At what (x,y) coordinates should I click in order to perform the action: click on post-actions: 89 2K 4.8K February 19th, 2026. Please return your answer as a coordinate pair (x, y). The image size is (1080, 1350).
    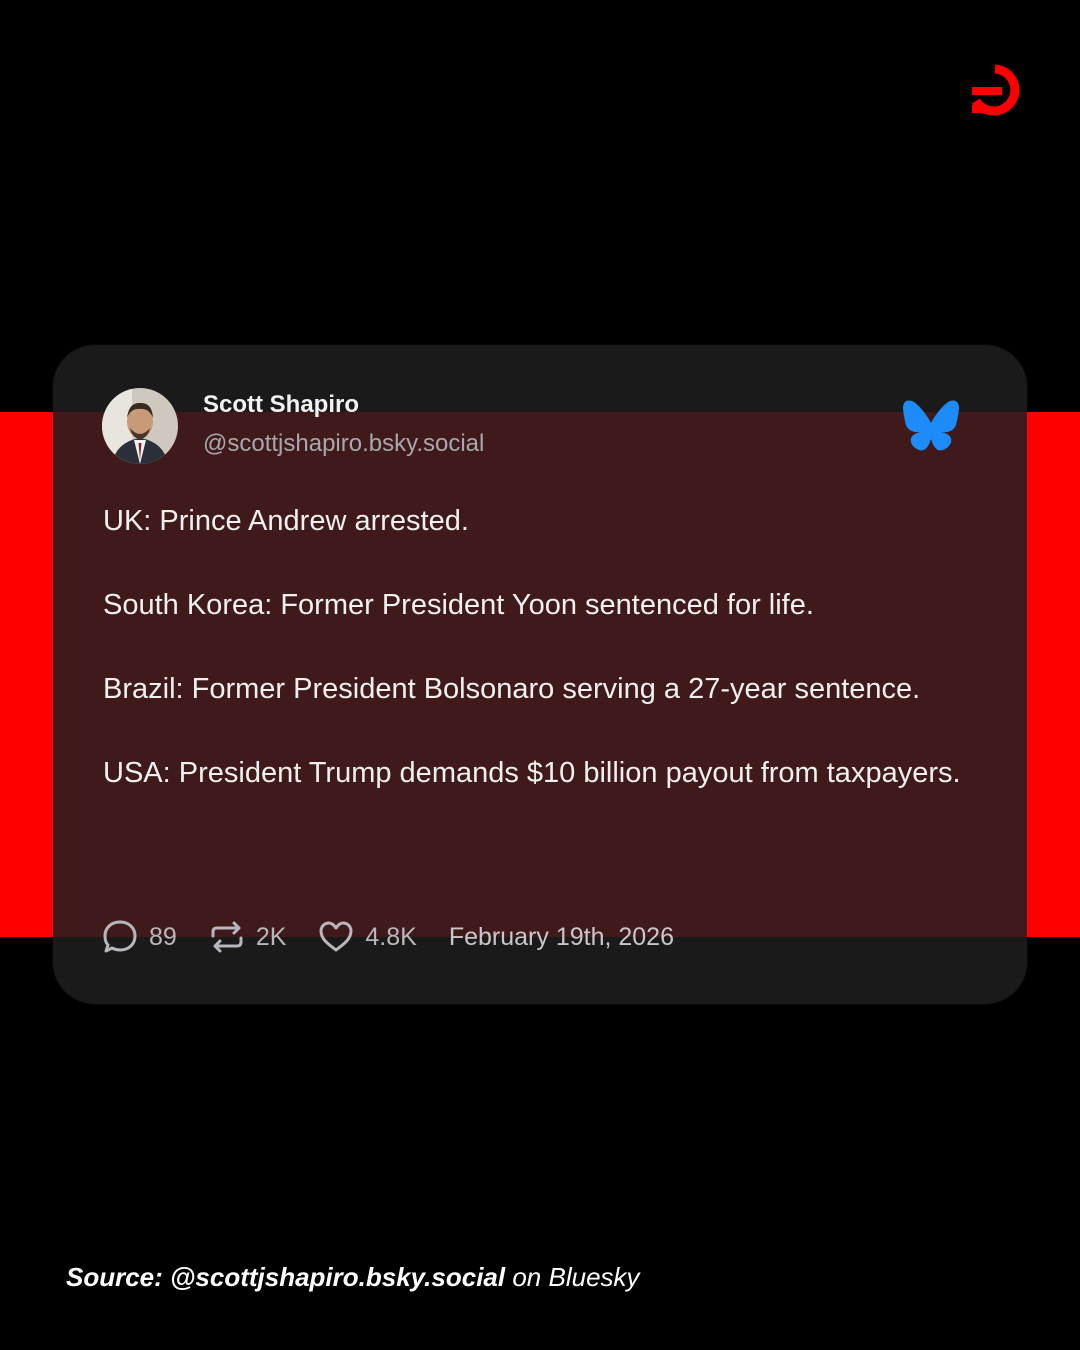
    Looking at the image, I should click on (388, 937).